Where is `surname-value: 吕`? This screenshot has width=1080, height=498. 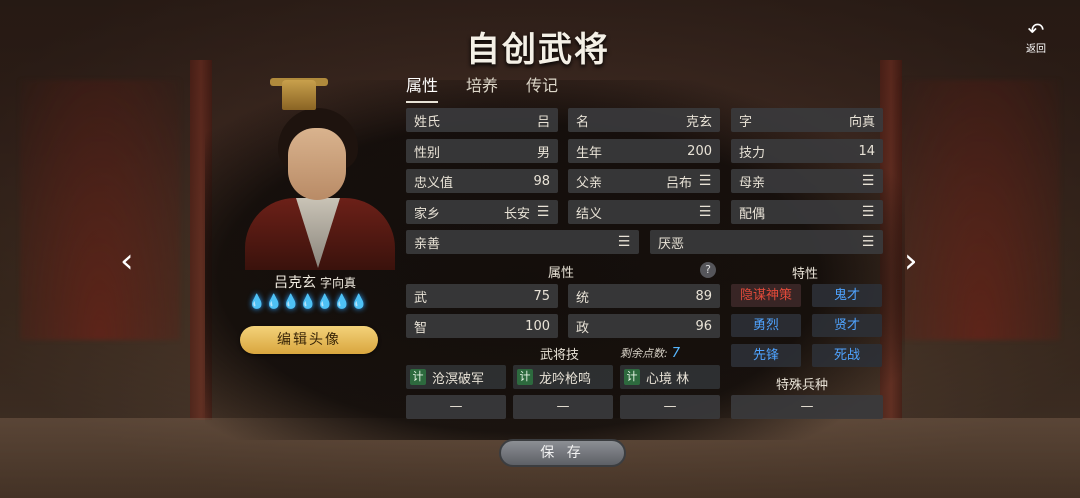
surname-value: 吕 is located at coordinates (543, 122).